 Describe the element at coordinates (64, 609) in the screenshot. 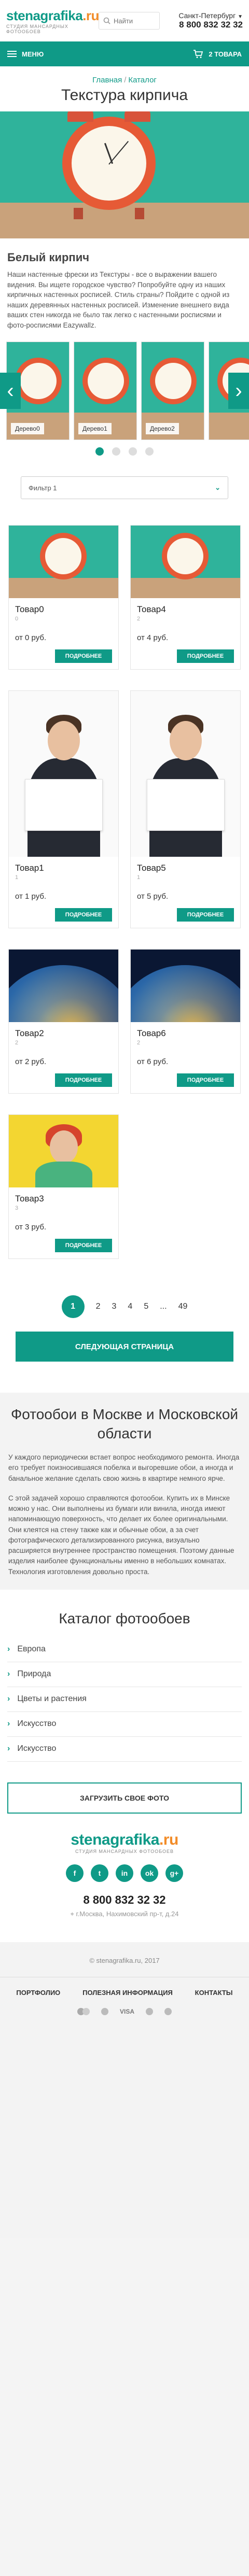

I see `product-title: Товар0` at that location.